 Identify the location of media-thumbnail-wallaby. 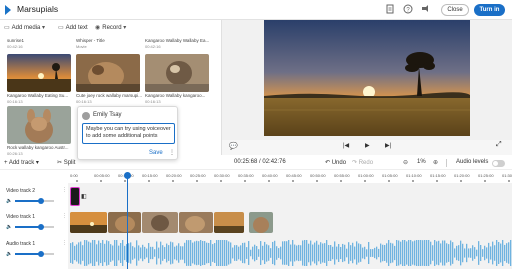
(108, 73).